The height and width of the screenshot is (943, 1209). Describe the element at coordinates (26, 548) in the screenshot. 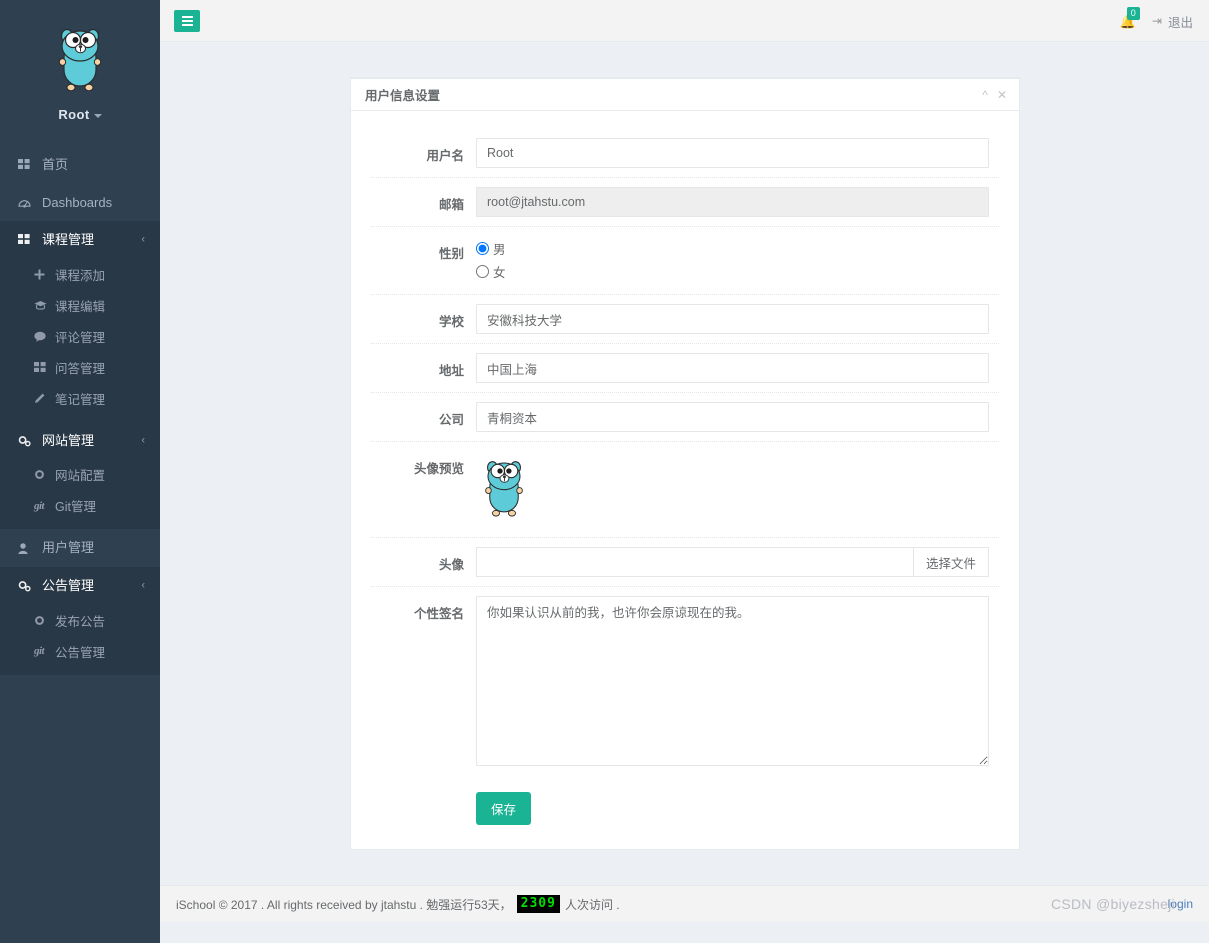

I see `user-icon` at that location.